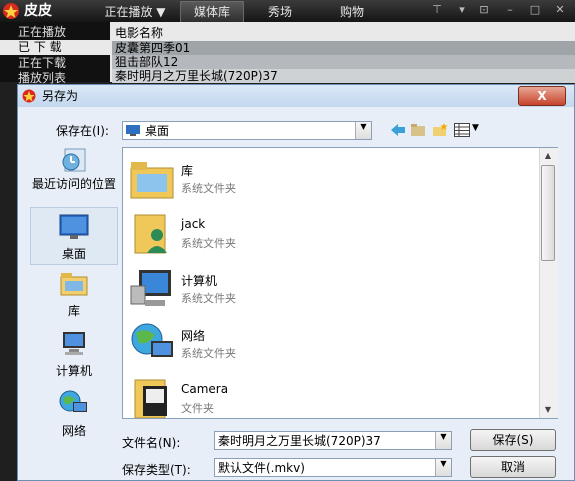  What do you see at coordinates (323, 287) in the screenshot?
I see `list-item: 计算机 系统文件夹` at bounding box center [323, 287].